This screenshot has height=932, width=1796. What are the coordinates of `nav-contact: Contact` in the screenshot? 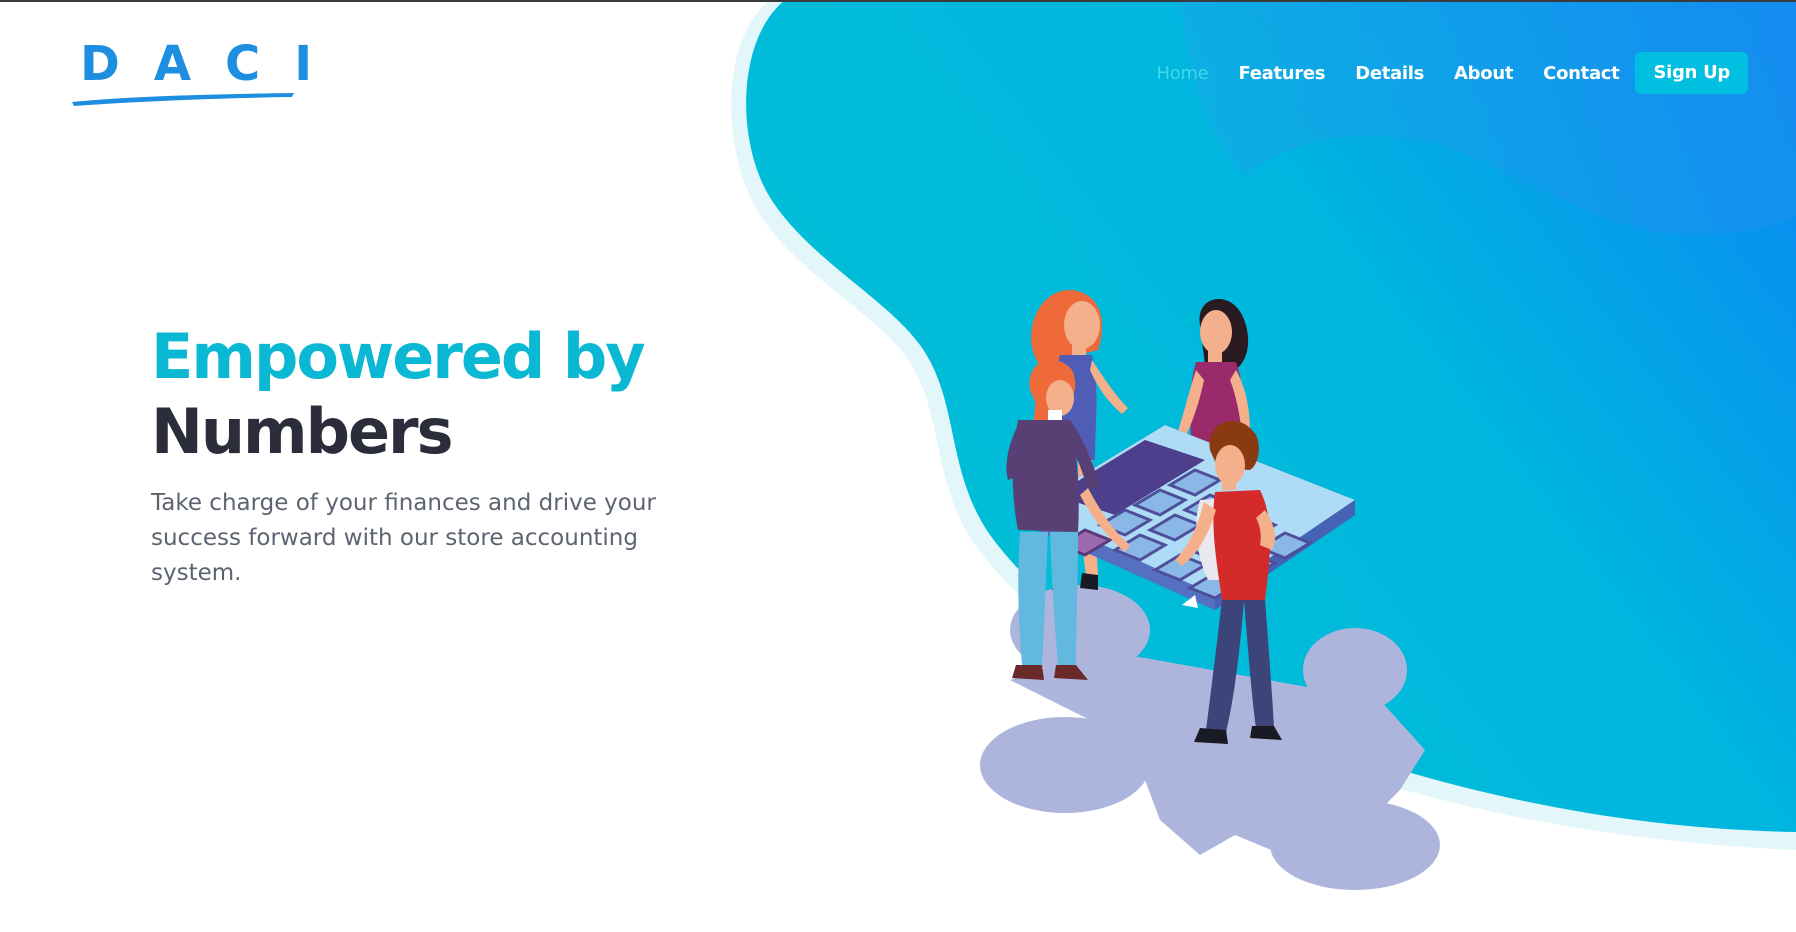 It's located at (1581, 73).